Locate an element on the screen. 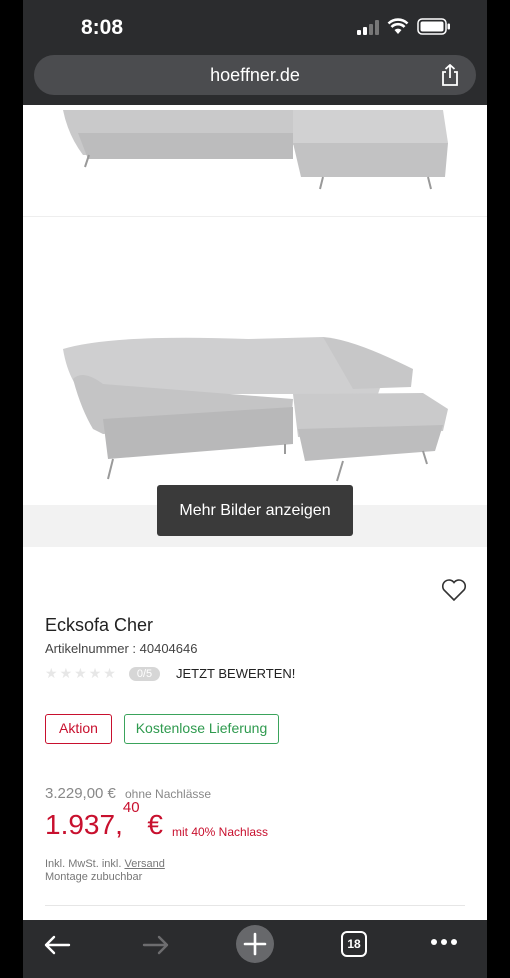 The width and height of the screenshot is (510, 978). wishlist-heart-icon is located at coordinates (454, 590).